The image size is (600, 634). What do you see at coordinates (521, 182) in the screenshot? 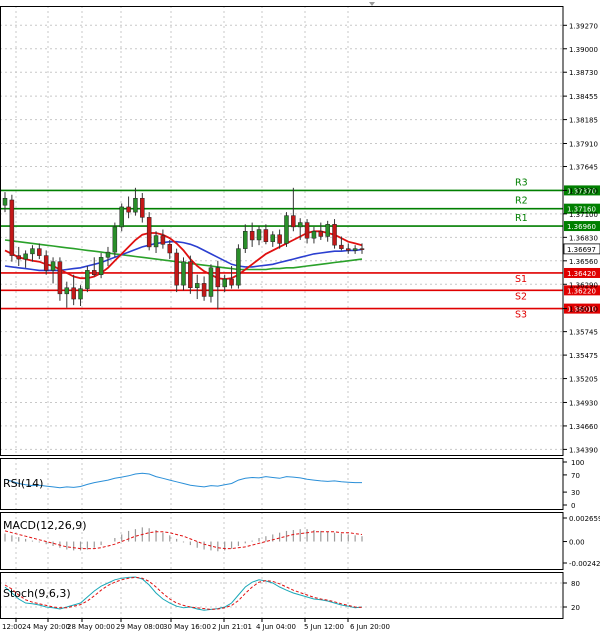
I see `level-name-r3: R3` at bounding box center [521, 182].